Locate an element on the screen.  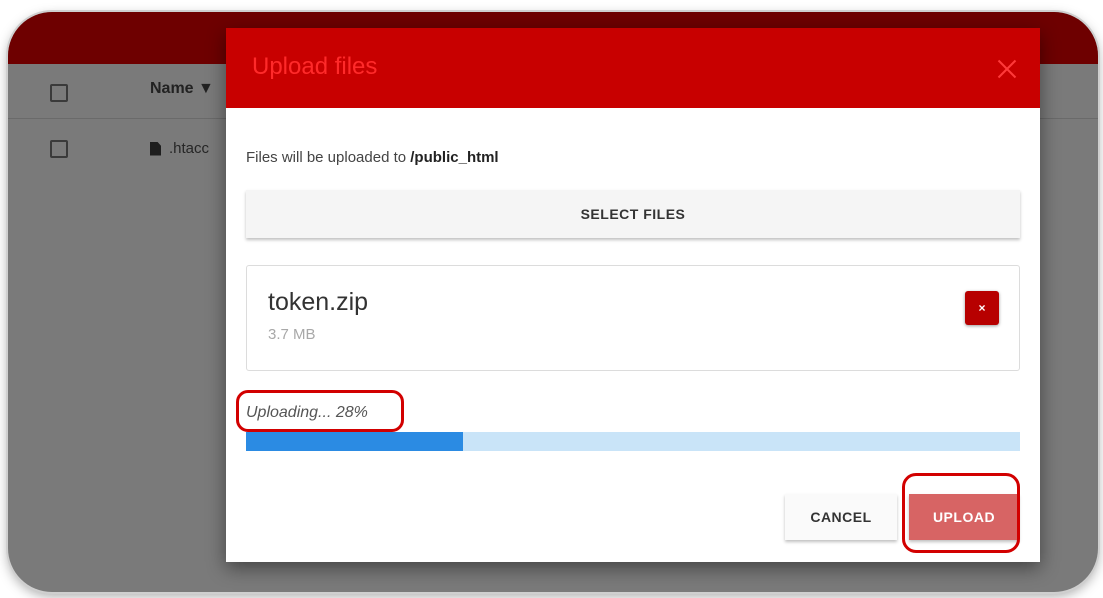
selected-file-name: token.zip is located at coordinates (318, 302).